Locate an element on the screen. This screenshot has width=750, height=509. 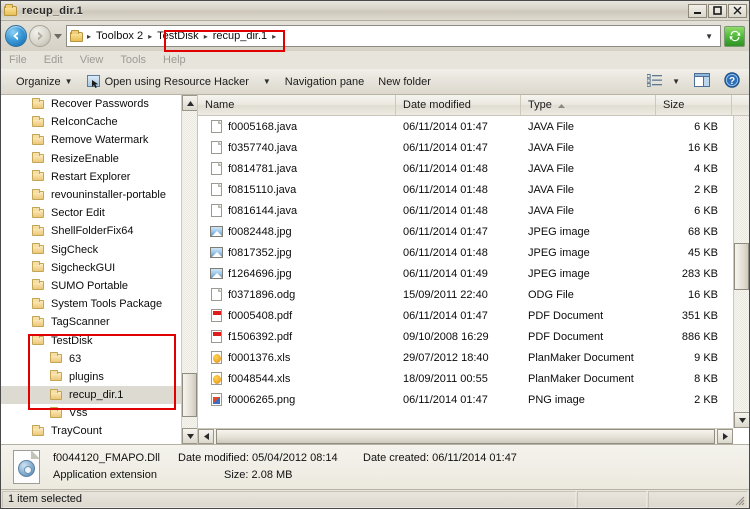
open-using-resource-hacker-button: Open using Resource Hacker ▼ is located at coordinates (179, 81).